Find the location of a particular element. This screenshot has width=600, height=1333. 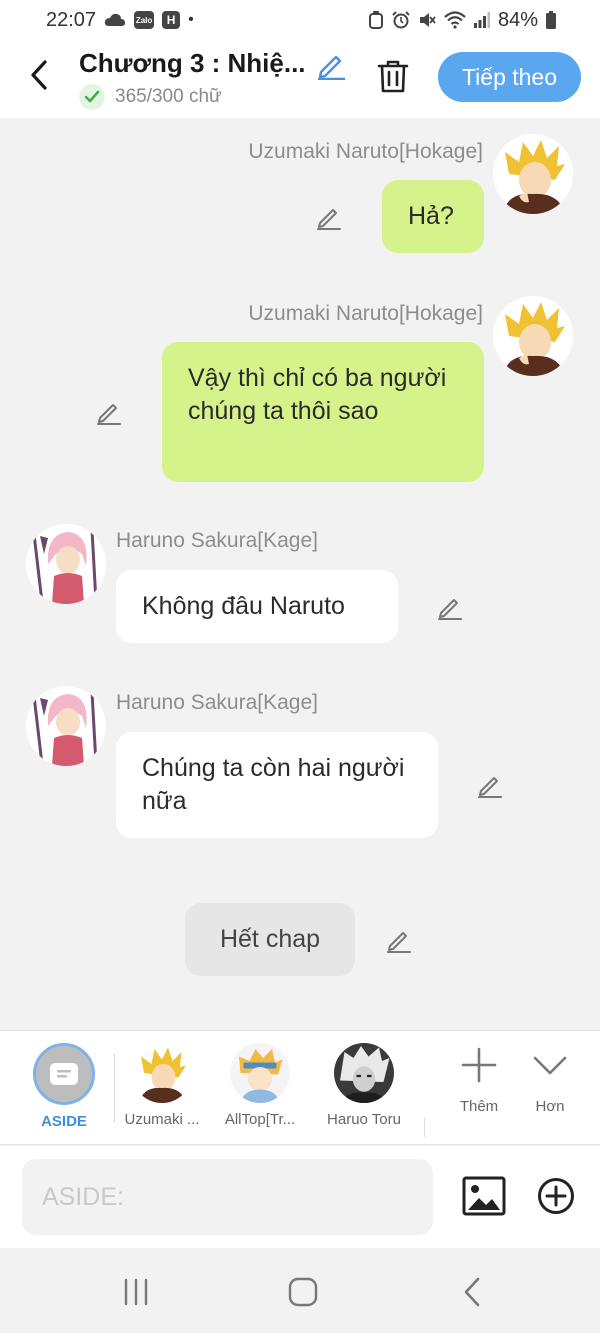

plus-circle-icon is located at coordinates (556, 1196).